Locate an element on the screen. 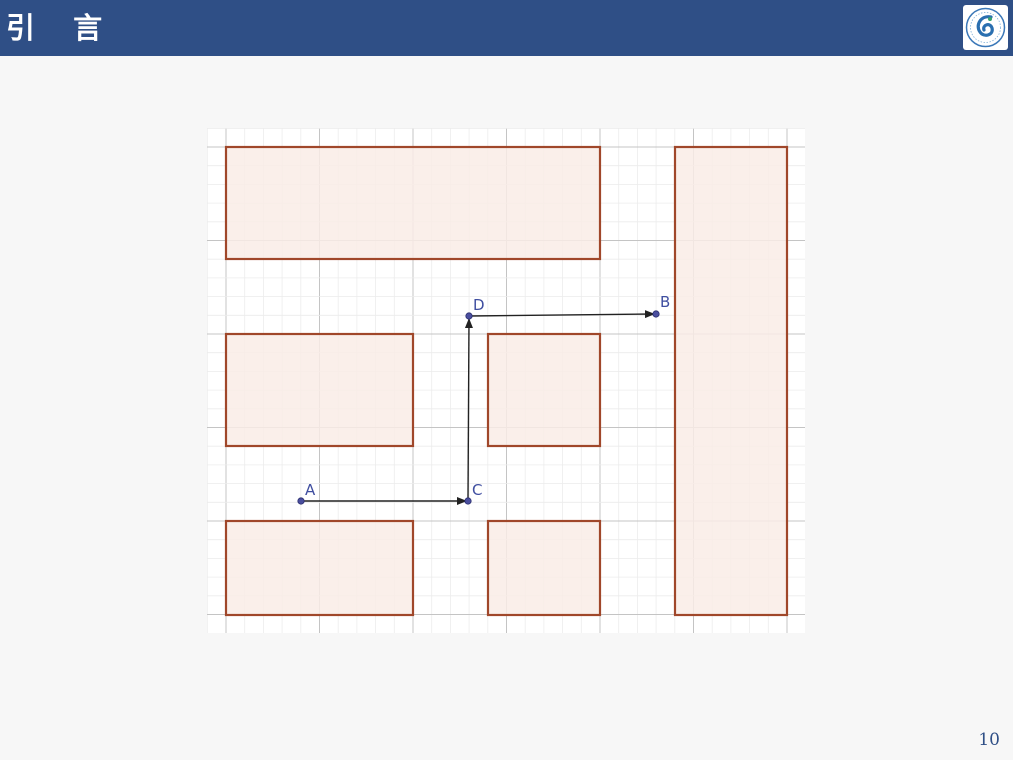 The width and height of the screenshot is (1013, 760). slide-header: 引 言 is located at coordinates (506, 28).